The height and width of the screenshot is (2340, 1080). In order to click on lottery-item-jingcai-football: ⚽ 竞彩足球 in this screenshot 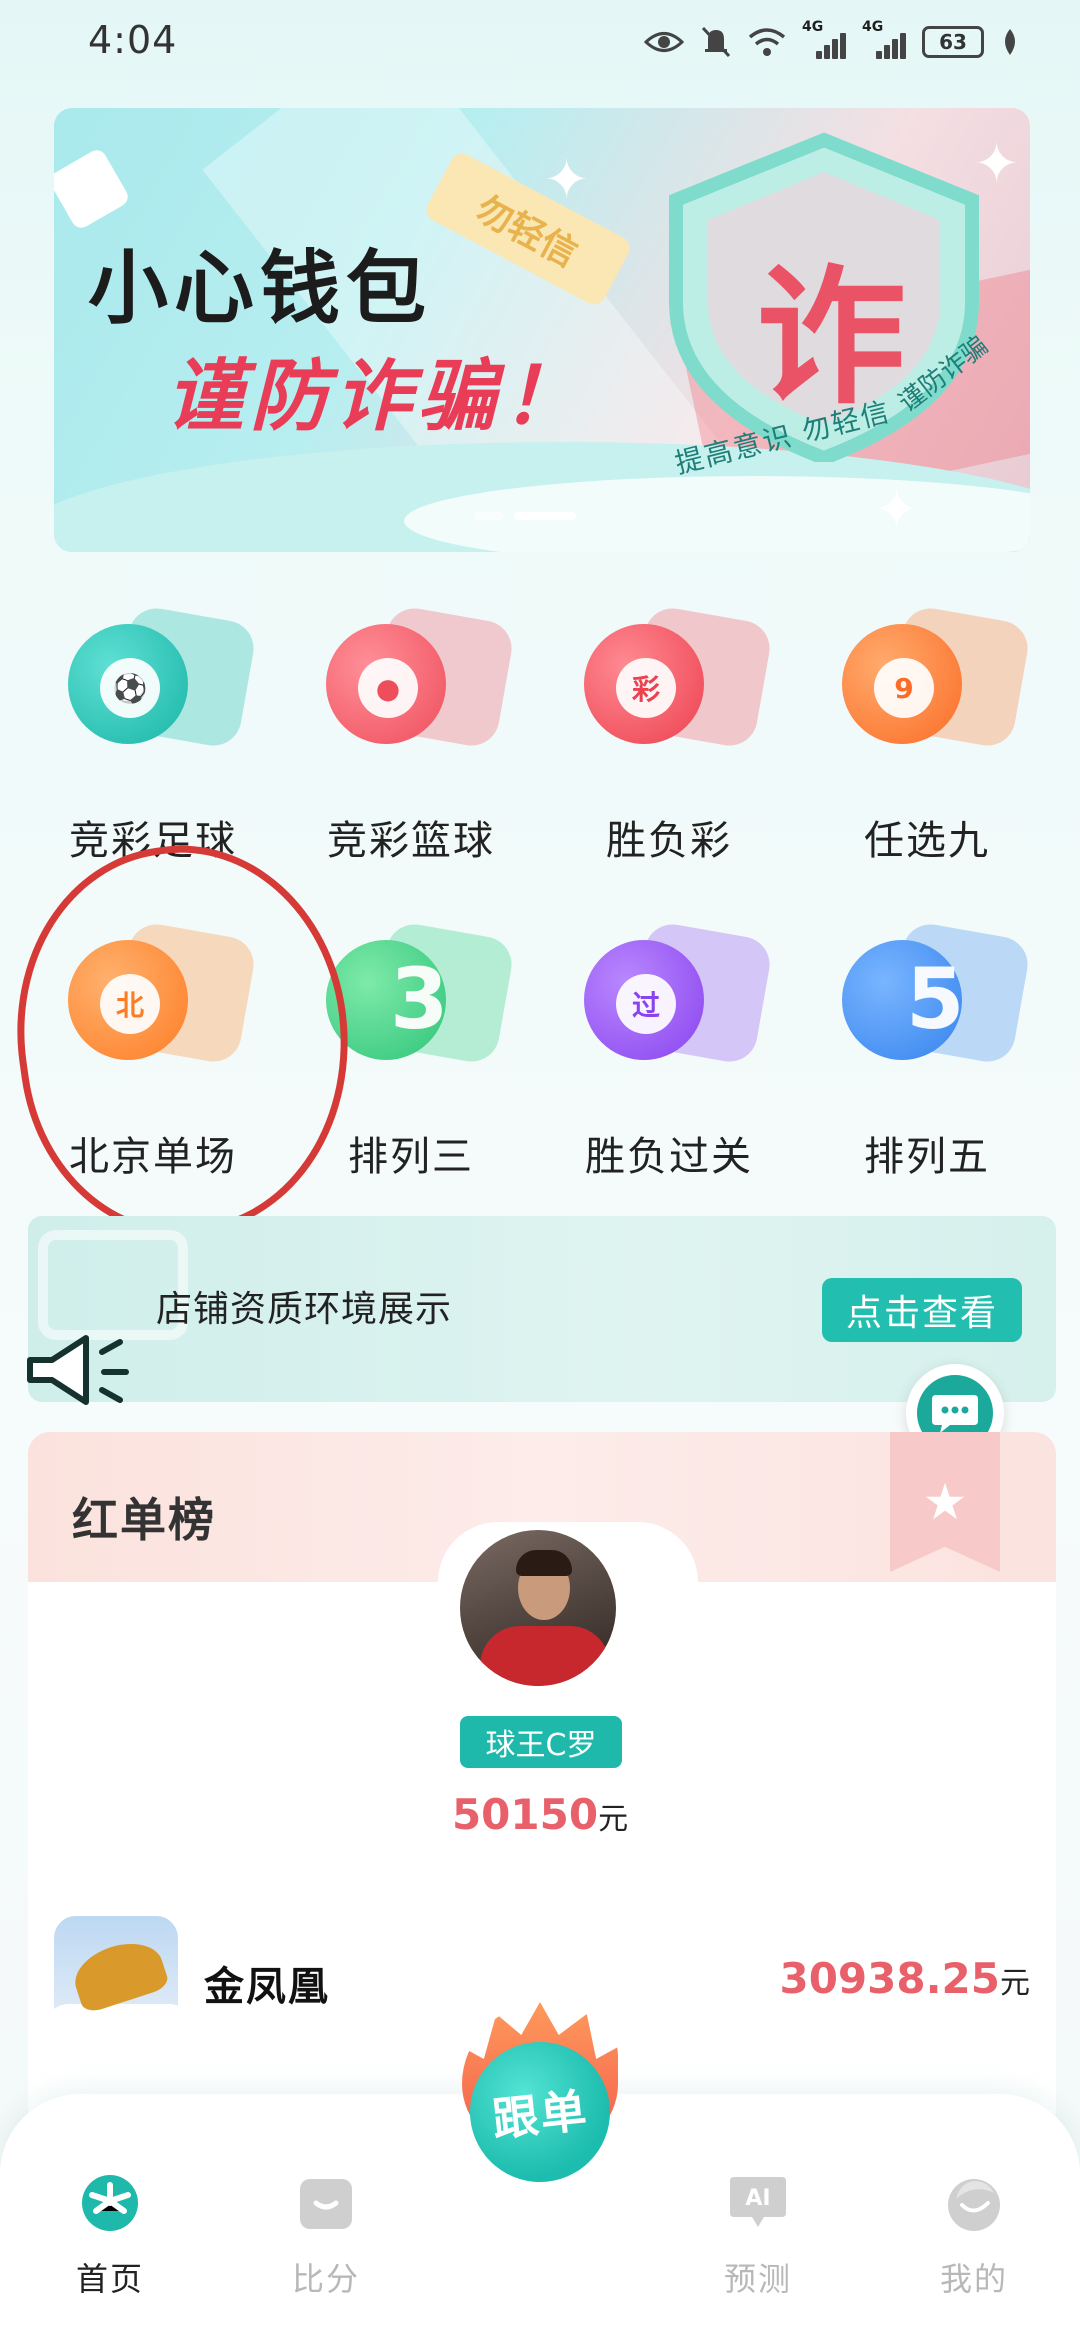, I will do `click(153, 740)`.